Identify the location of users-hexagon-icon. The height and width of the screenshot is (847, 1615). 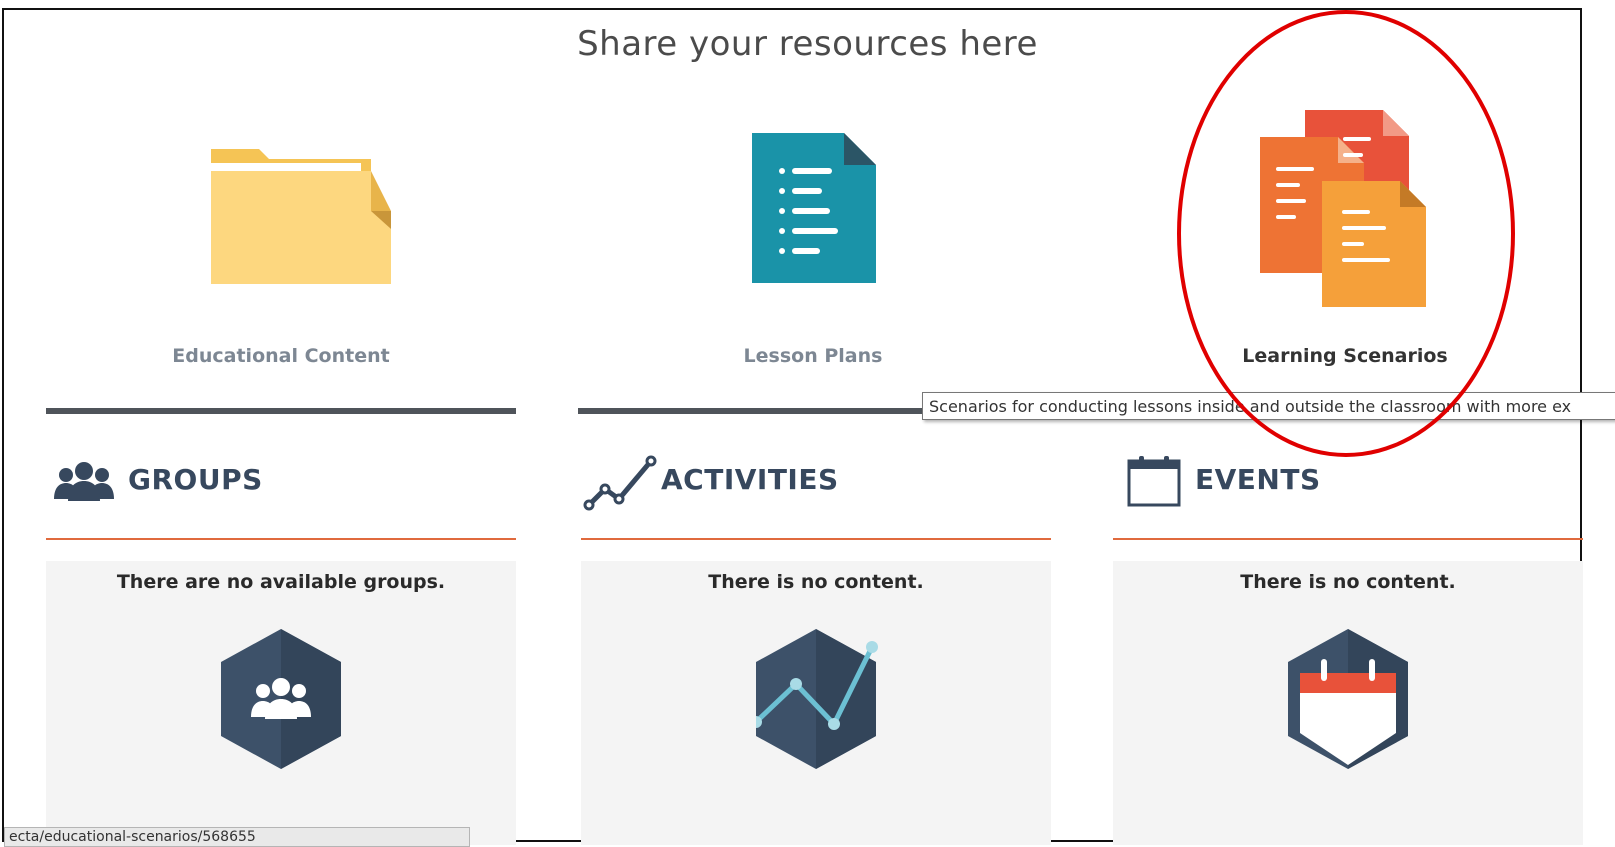
(281, 699).